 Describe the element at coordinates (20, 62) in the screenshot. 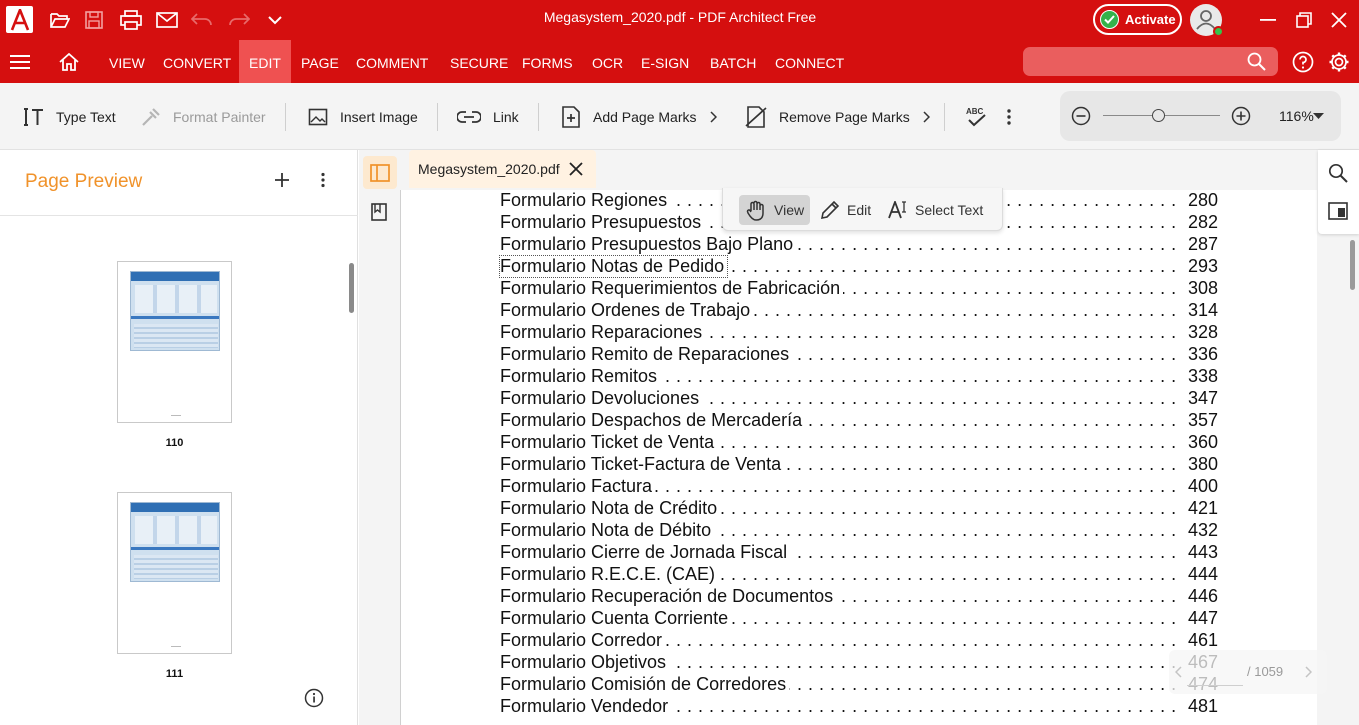

I see `hamburger-menu-icon` at that location.